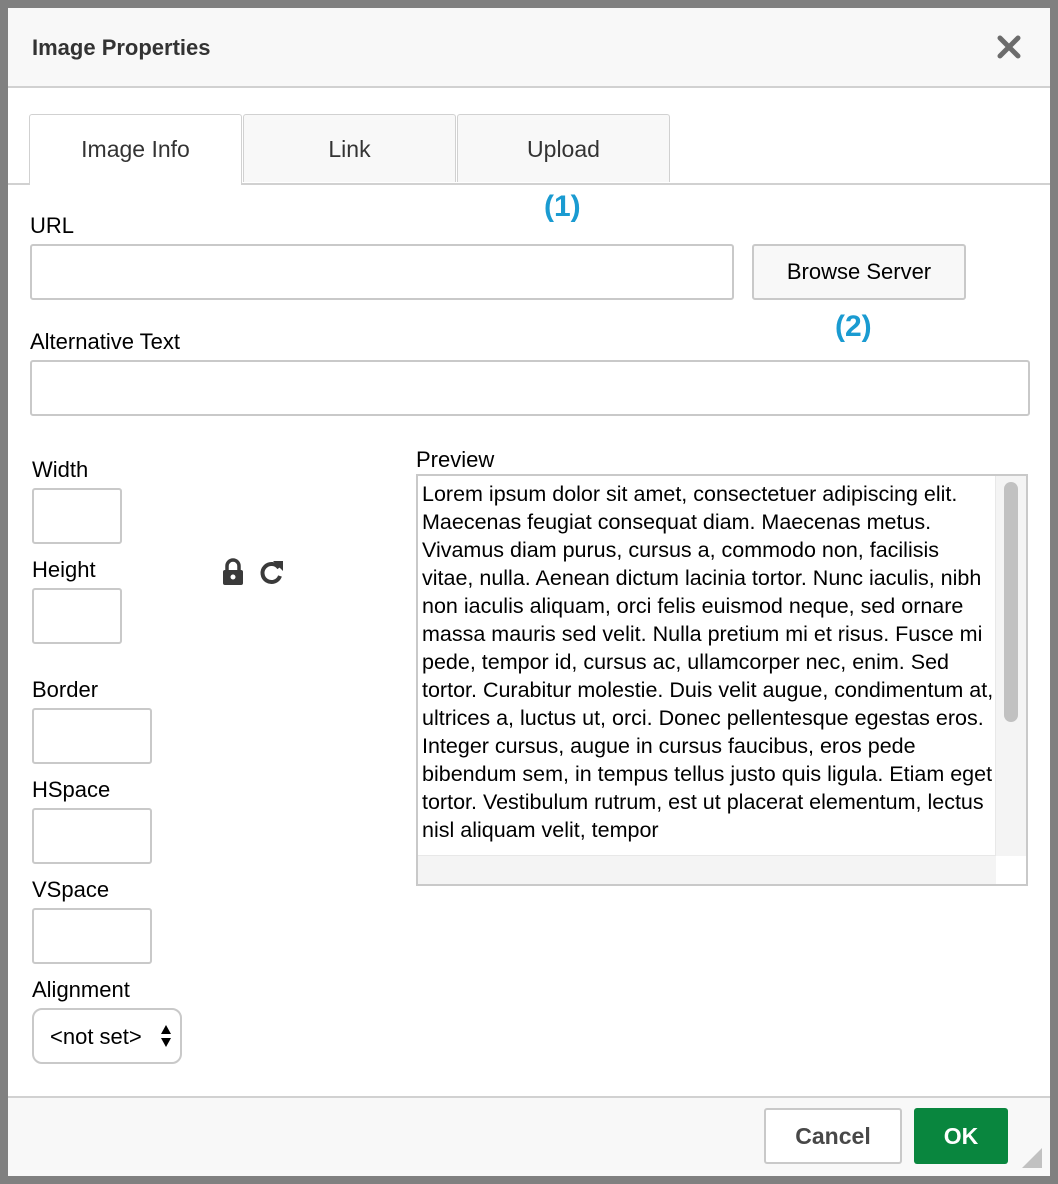  I want to click on close-icon, so click(1009, 47).